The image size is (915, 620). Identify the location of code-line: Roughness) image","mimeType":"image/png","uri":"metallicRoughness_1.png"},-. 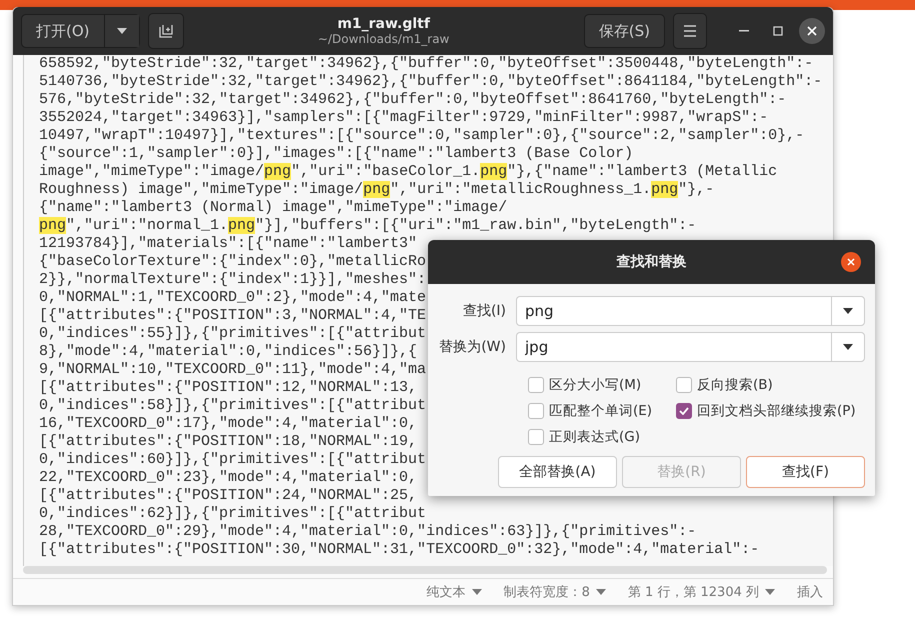
(376, 190).